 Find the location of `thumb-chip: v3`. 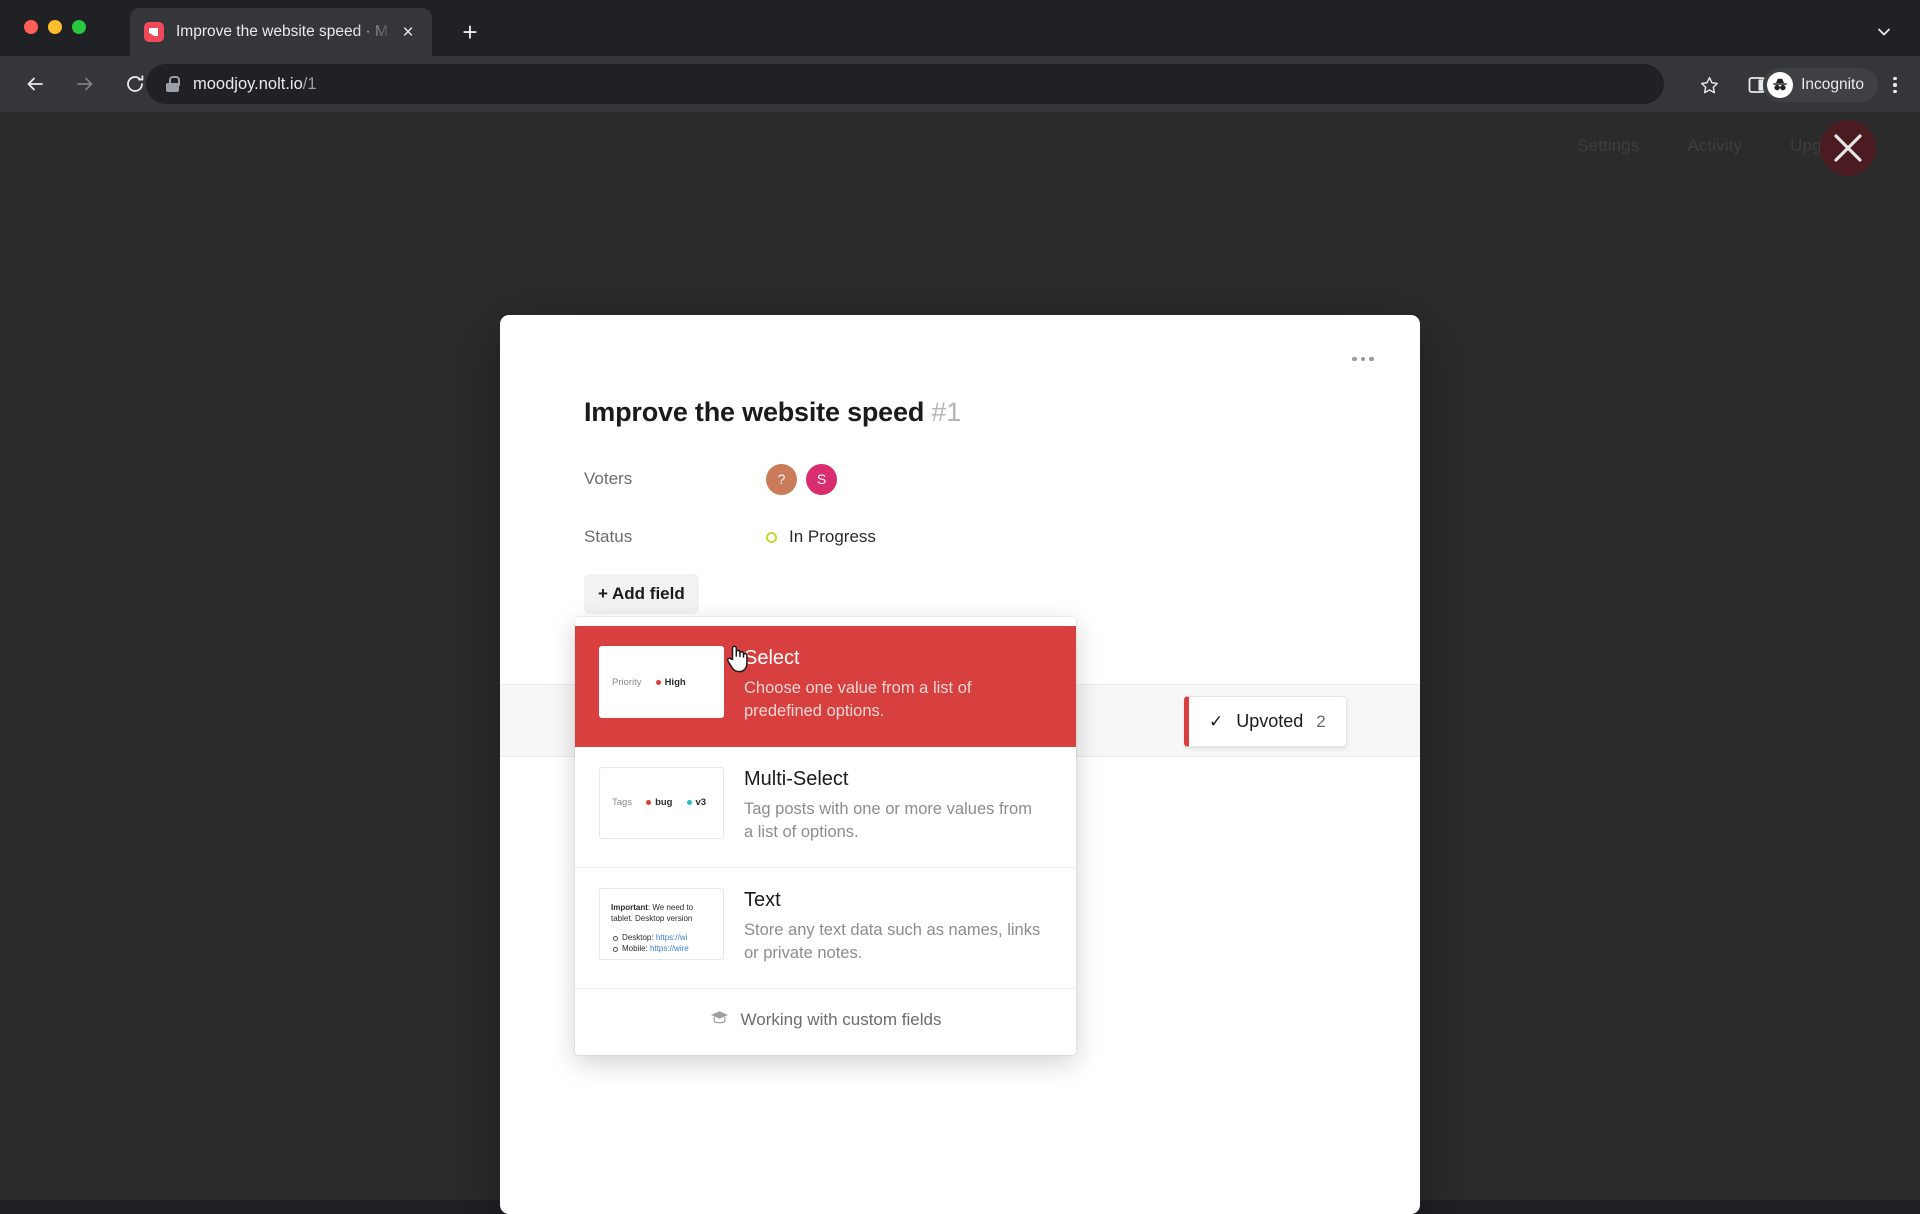

thumb-chip: v3 is located at coordinates (697, 802).